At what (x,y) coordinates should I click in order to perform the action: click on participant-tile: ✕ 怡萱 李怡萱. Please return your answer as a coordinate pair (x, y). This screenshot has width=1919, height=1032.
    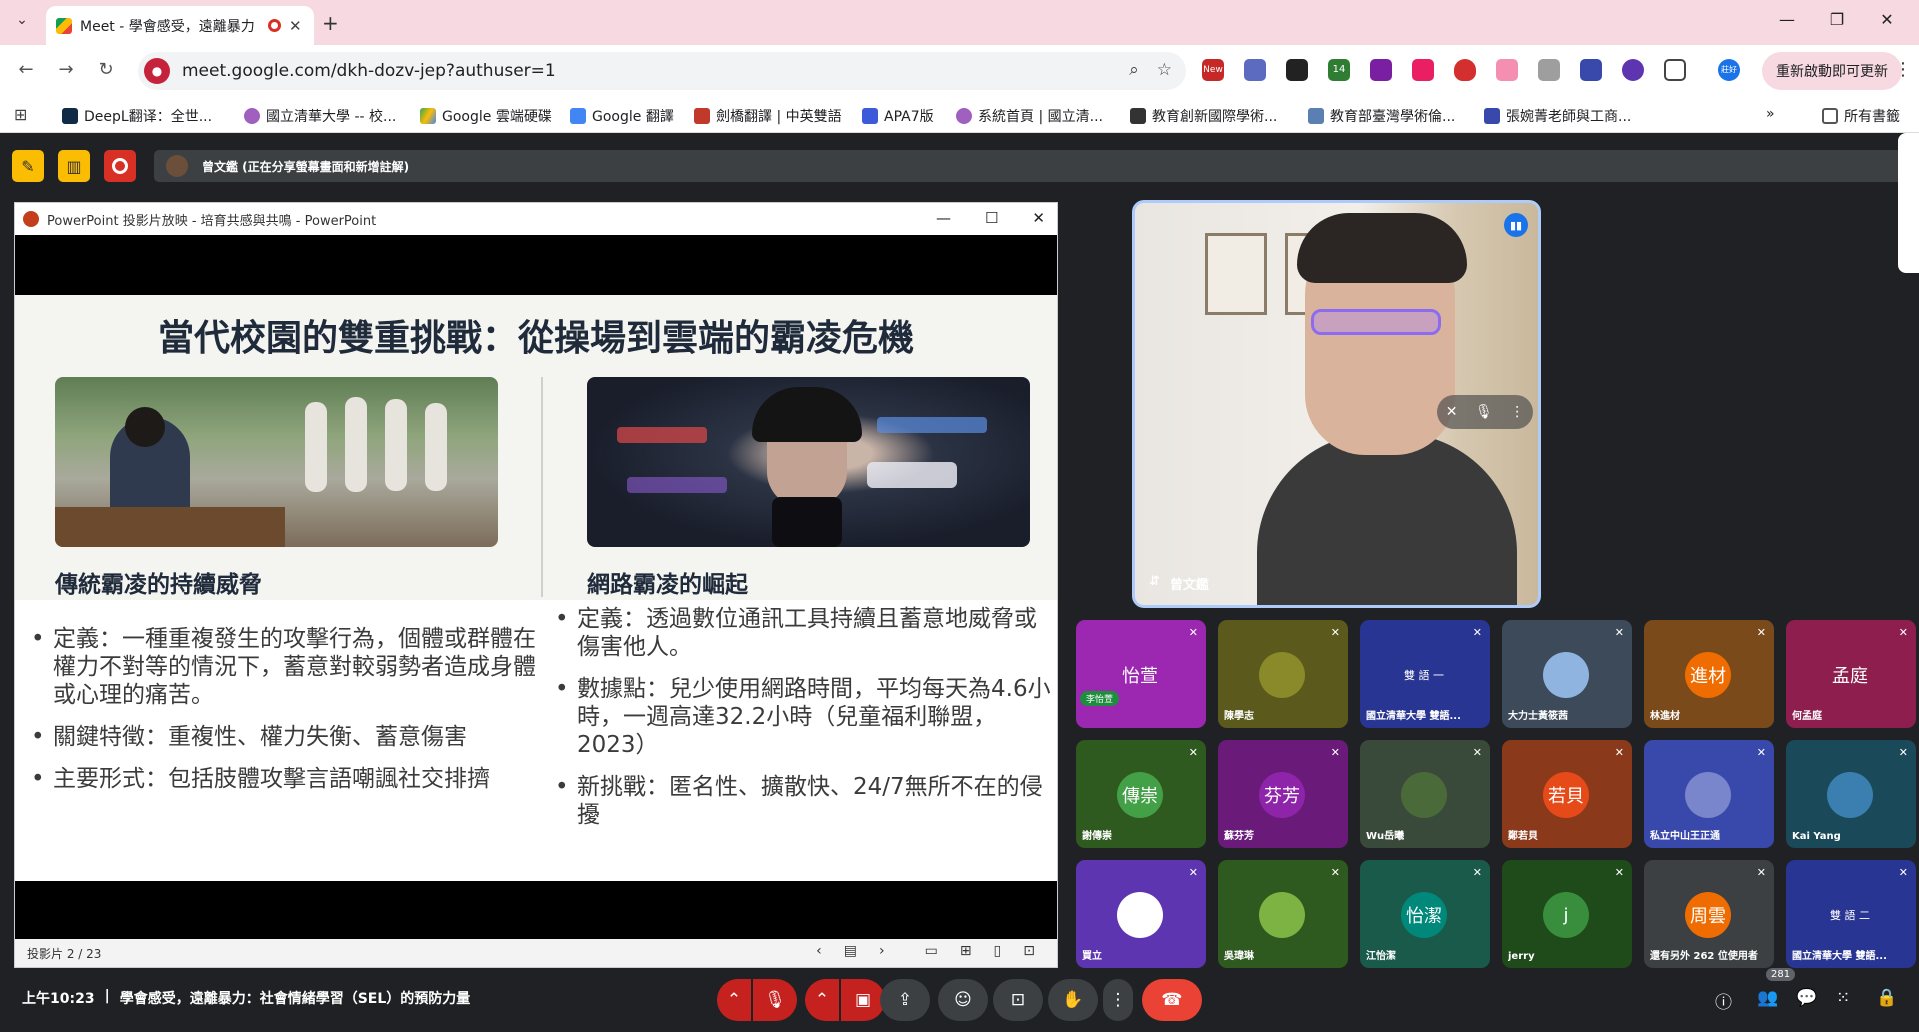
    Looking at the image, I should click on (1141, 674).